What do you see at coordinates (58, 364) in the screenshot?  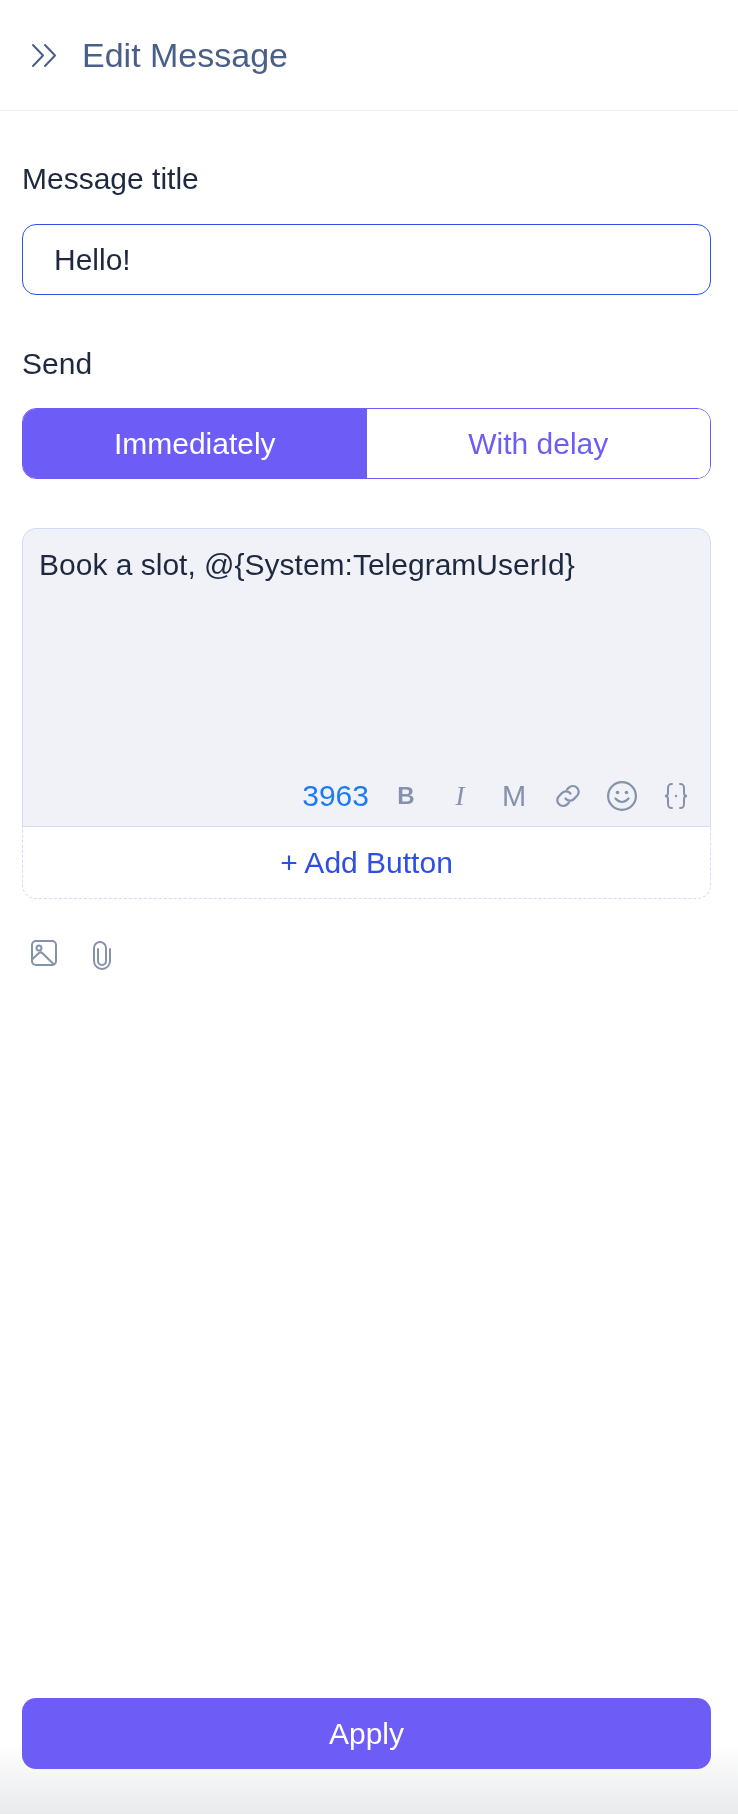 I see `field-label: Send` at bounding box center [58, 364].